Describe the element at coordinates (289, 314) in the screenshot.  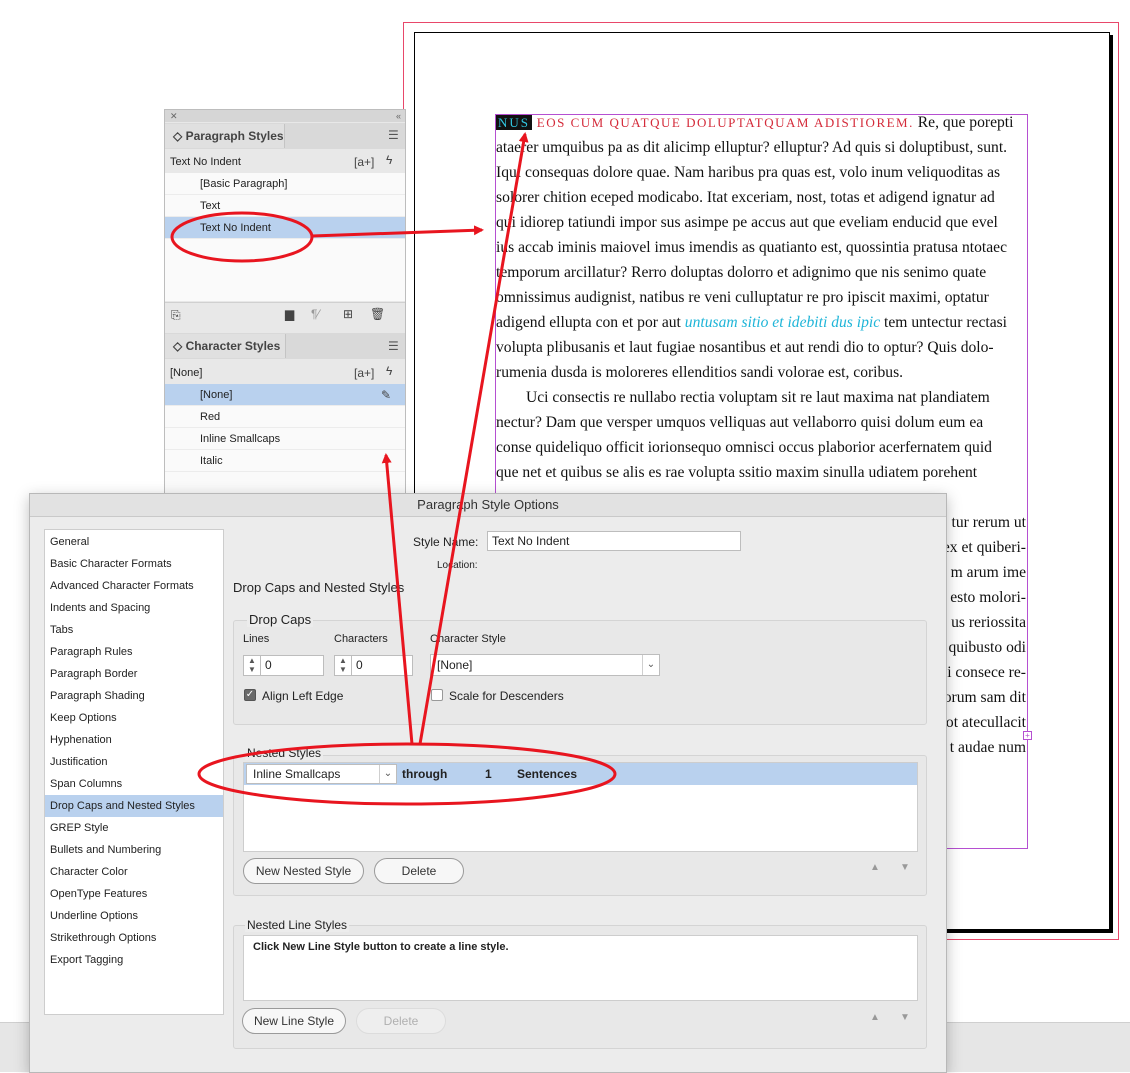
I see `folder-icon: ▆` at that location.